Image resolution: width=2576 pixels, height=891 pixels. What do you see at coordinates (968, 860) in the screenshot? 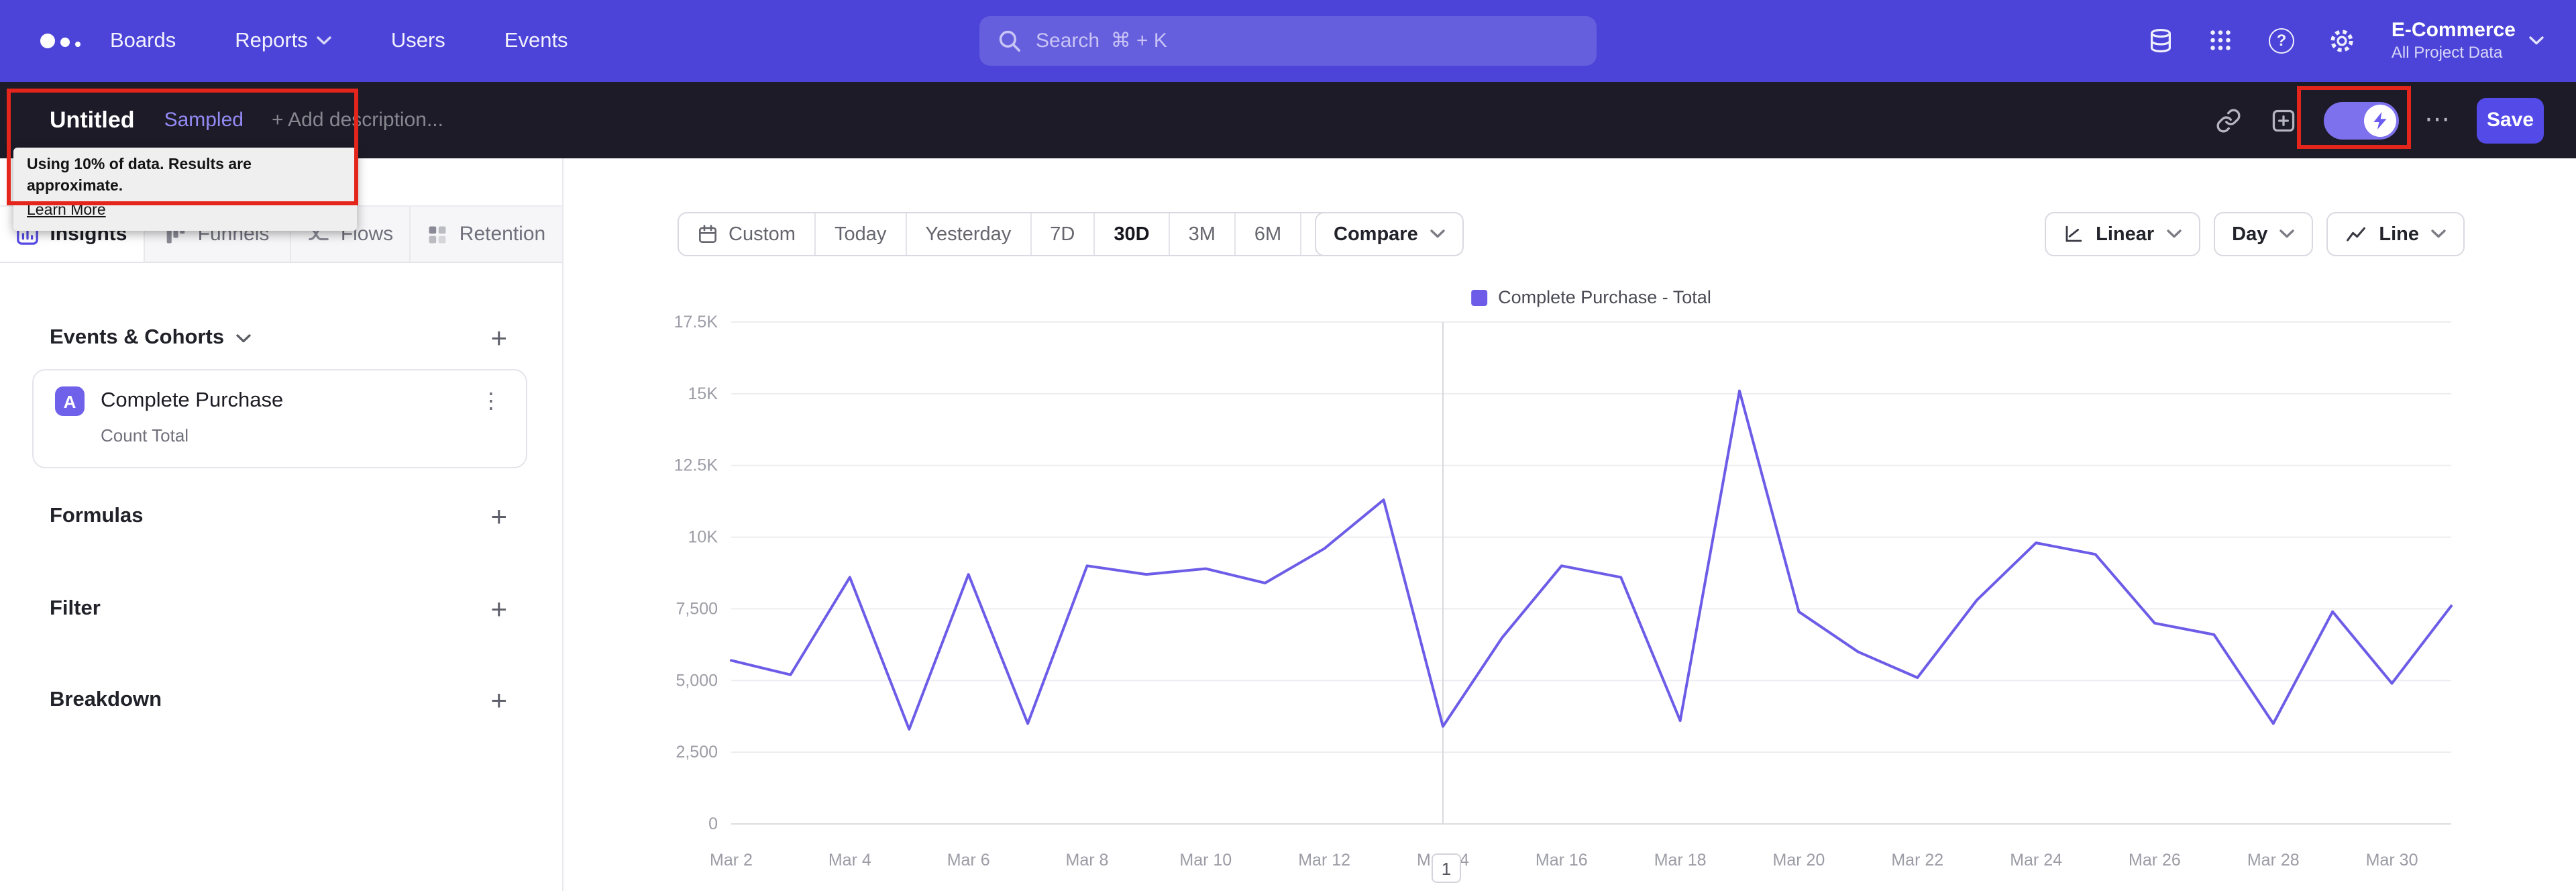
I see `svg-text: Mar 6` at bounding box center [968, 860].